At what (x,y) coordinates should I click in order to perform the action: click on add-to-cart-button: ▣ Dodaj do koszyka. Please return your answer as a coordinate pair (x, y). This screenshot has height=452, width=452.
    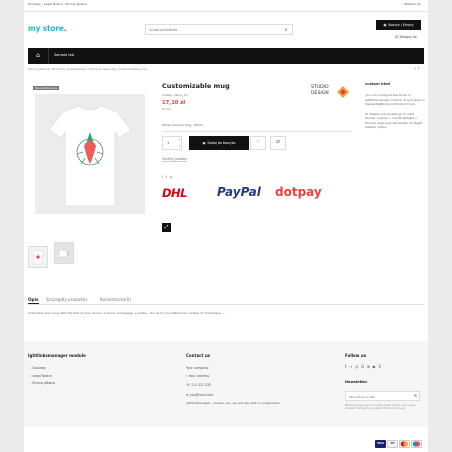
    Looking at the image, I should click on (219, 143).